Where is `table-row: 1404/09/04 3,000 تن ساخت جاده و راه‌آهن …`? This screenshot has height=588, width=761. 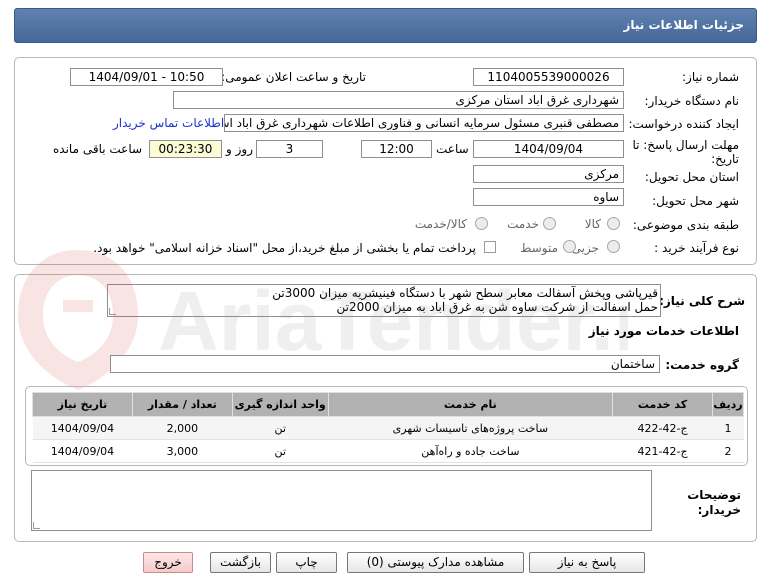 table-row: 1404/09/04 3,000 تن ساخت جاده و راه‌آهن … is located at coordinates (388, 451).